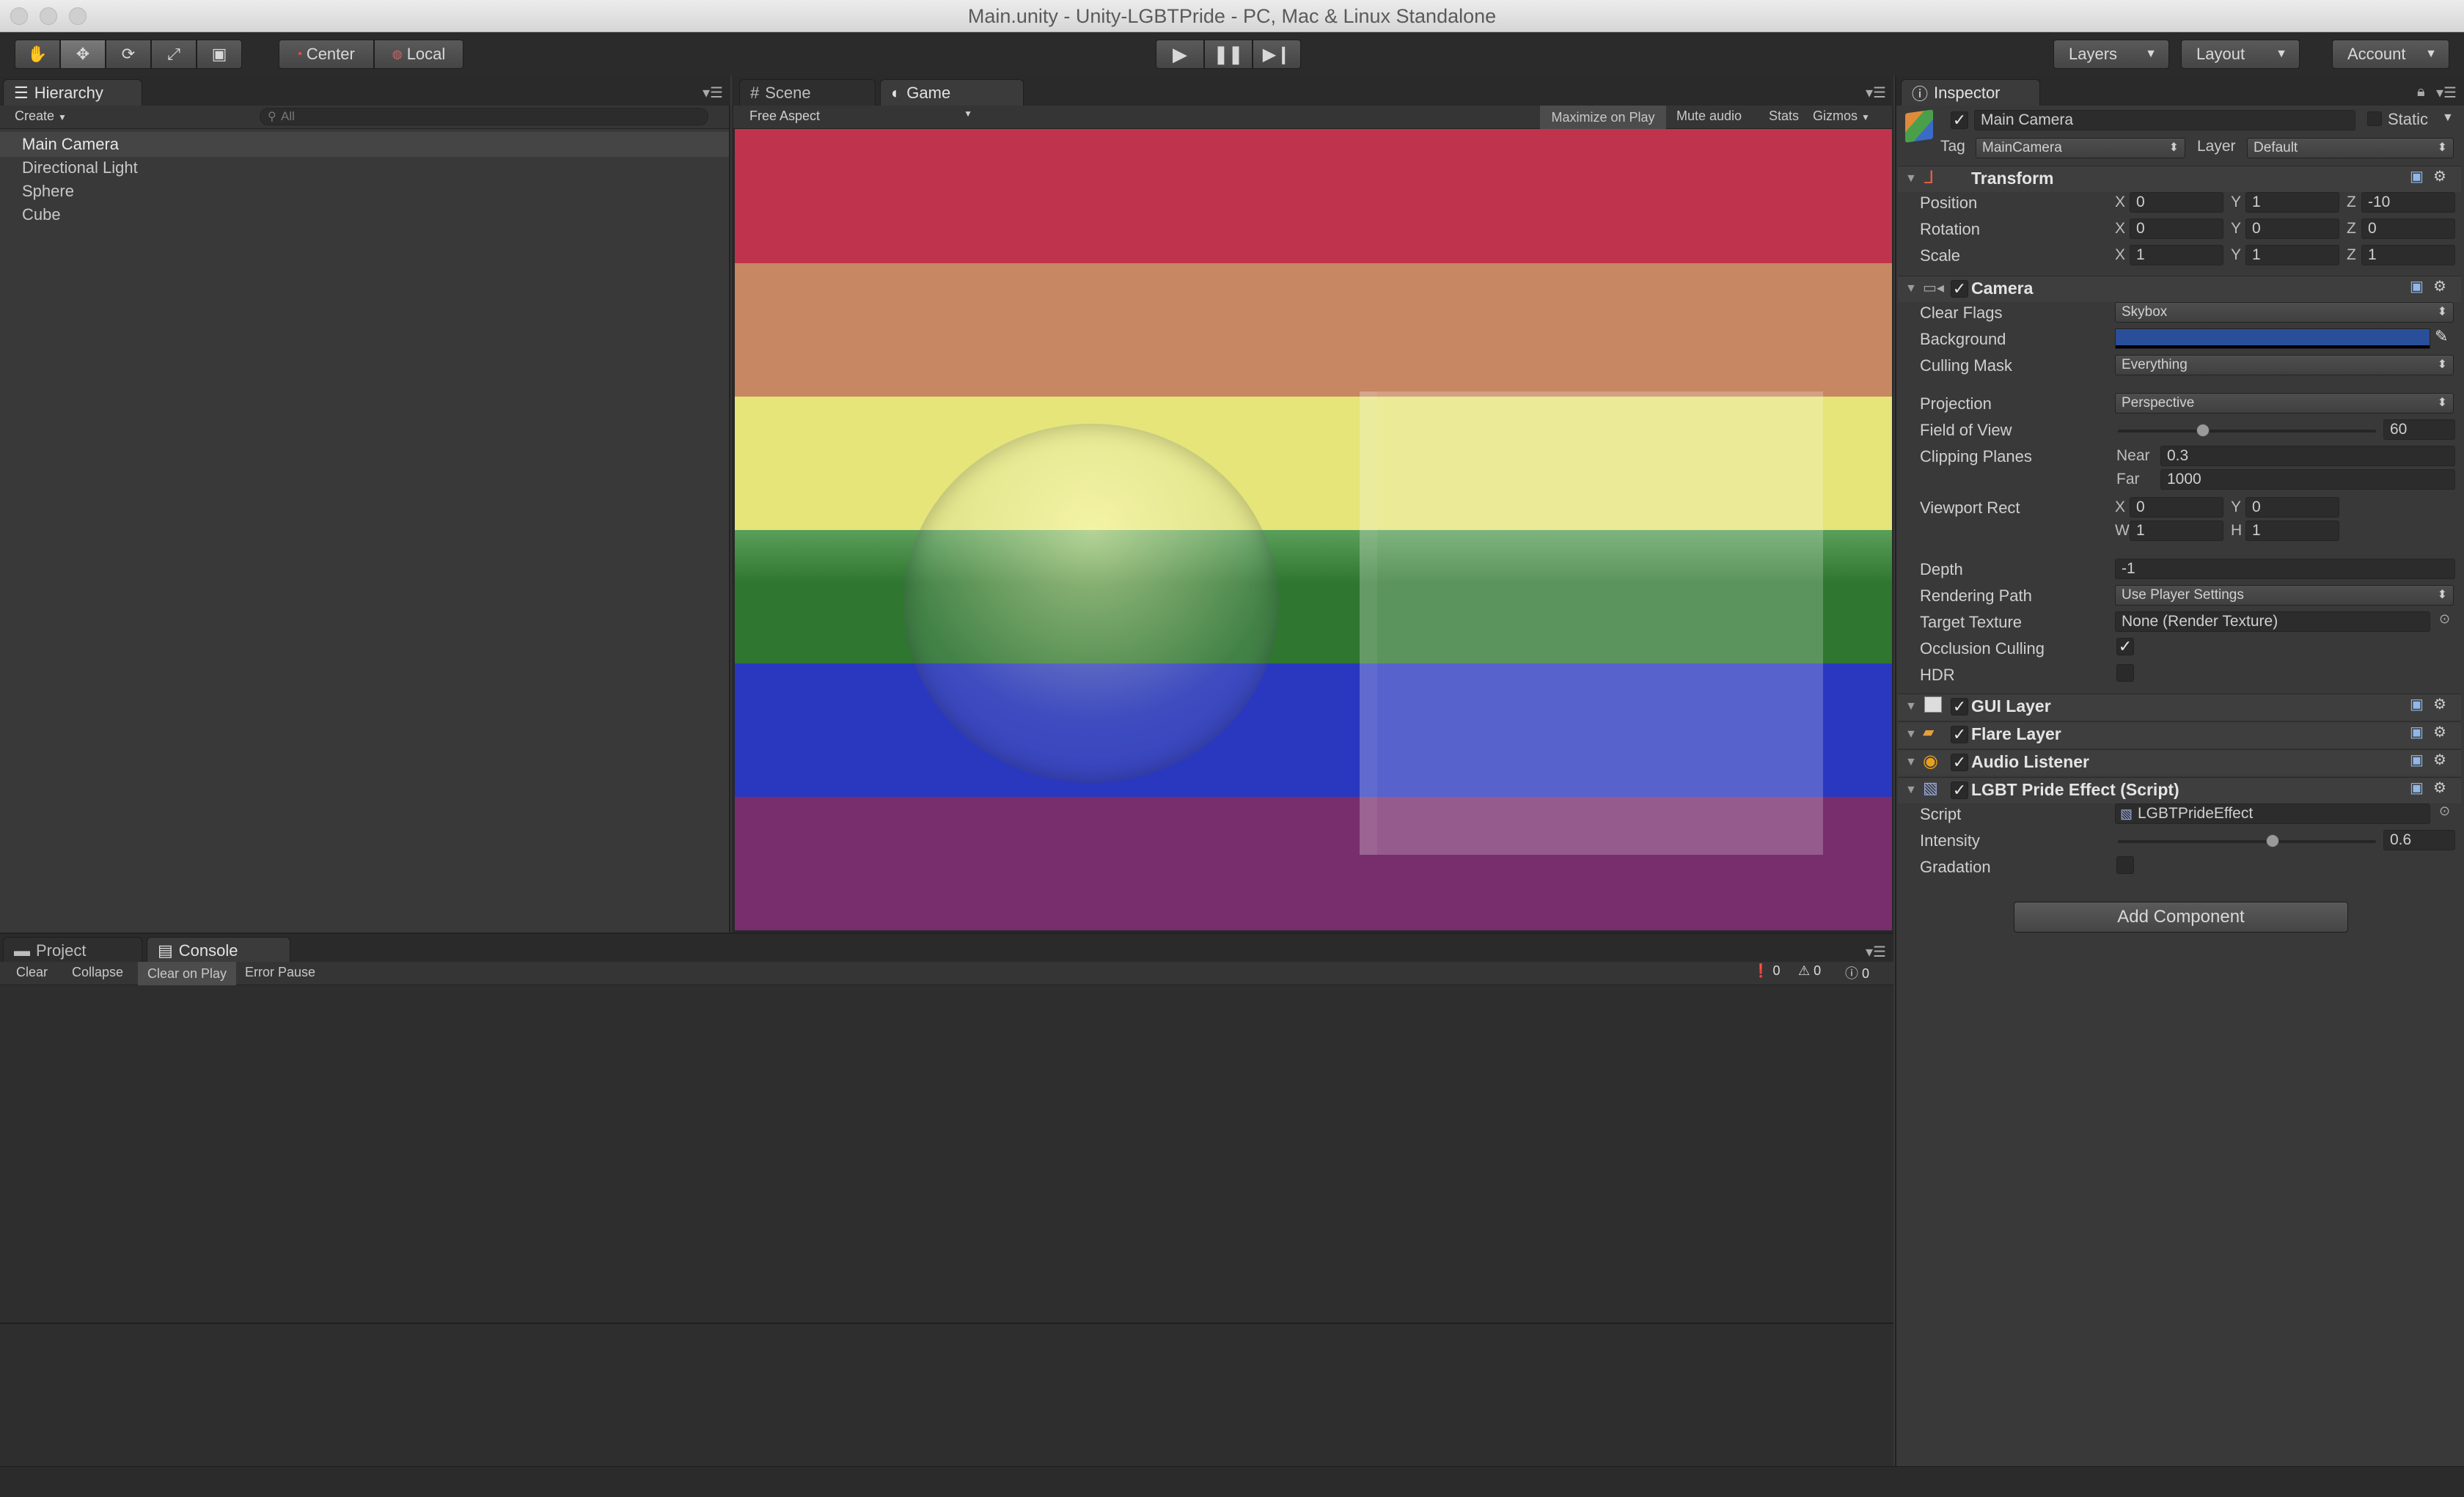 The height and width of the screenshot is (1497, 2464). Describe the element at coordinates (2247, 432) in the screenshot. I see `fov-slider-track` at that location.